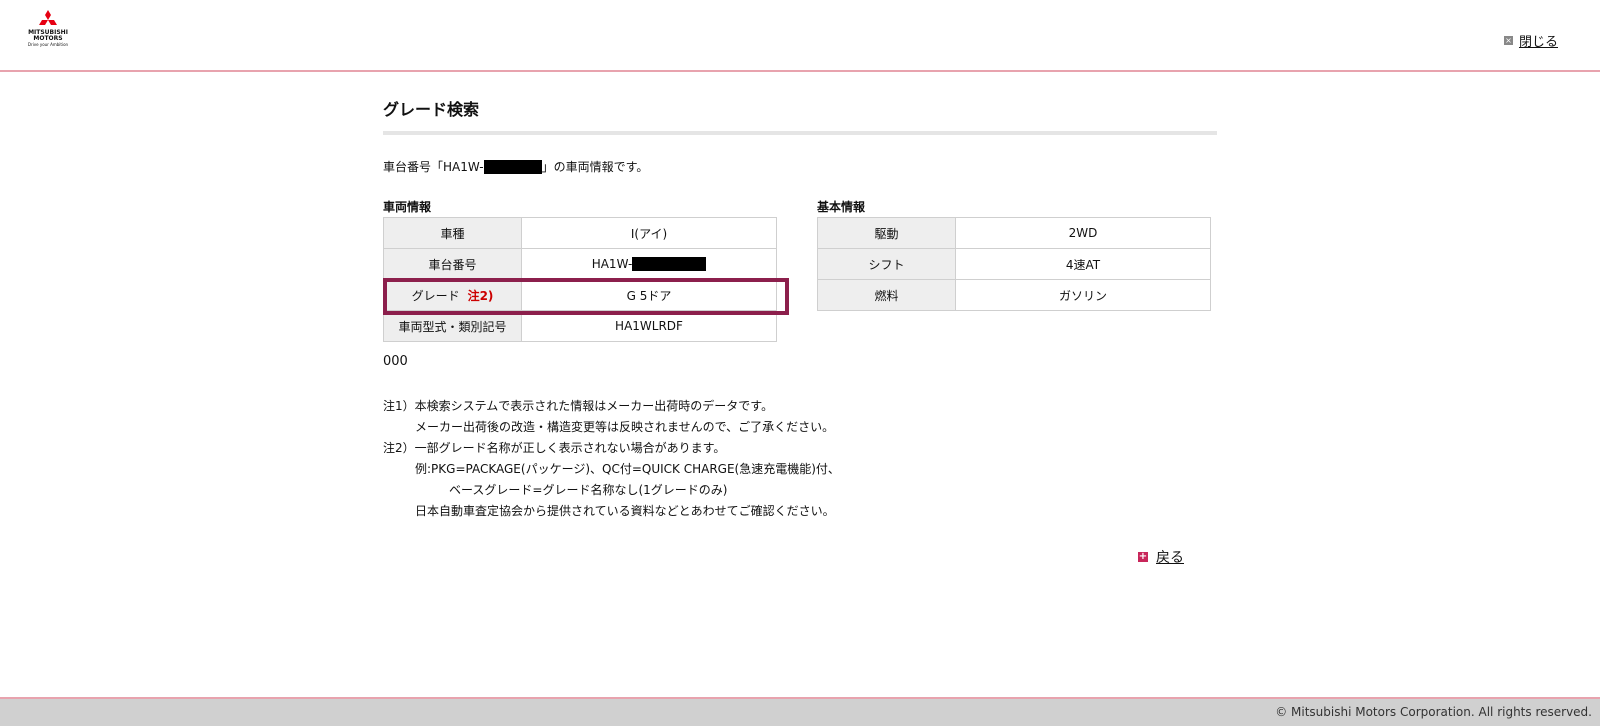 The height and width of the screenshot is (726, 1600). What do you see at coordinates (480, 295) in the screenshot?
I see `note2-marker: 注2)` at bounding box center [480, 295].